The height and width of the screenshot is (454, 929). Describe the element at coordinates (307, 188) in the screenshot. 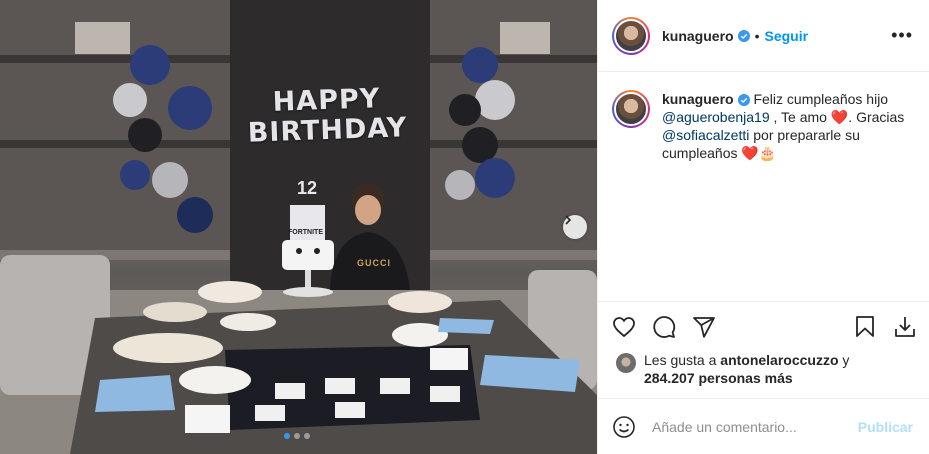

I see `cake-number-topper: 12` at that location.